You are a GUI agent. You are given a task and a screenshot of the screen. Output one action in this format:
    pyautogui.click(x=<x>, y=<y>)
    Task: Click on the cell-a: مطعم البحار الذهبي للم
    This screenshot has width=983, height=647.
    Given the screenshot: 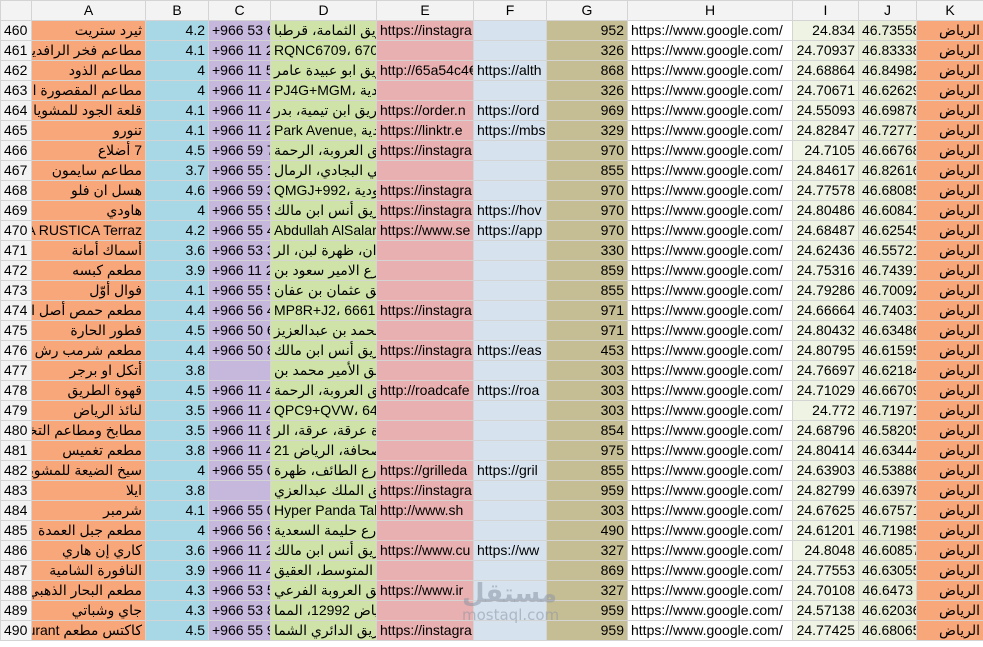 What is the action you would take?
    pyautogui.click(x=88, y=590)
    